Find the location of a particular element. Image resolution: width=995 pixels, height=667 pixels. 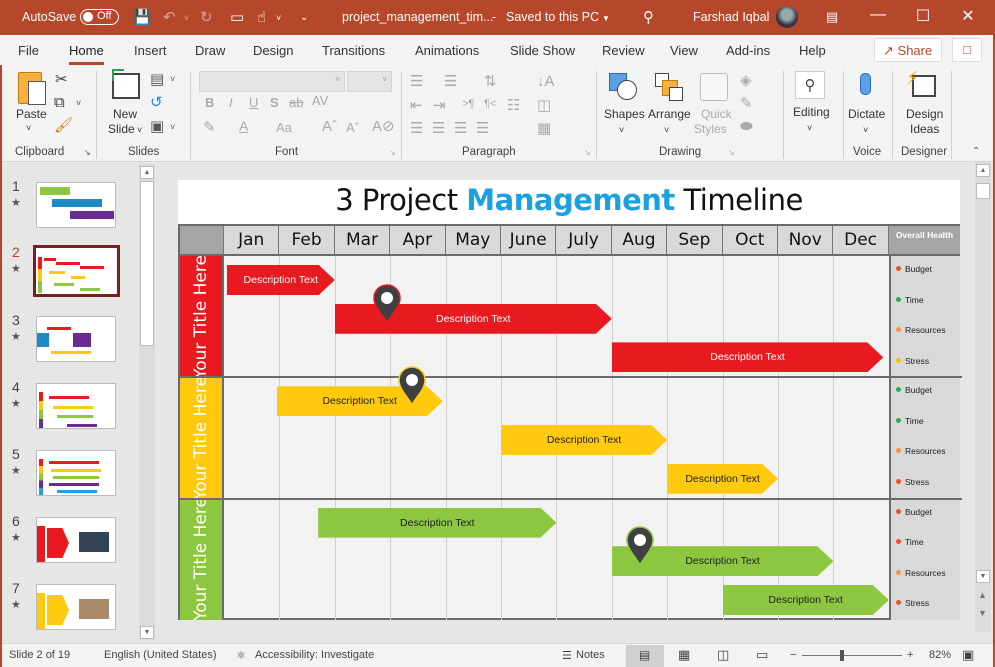

save-status-dropdown-icon: ▼ is located at coordinates (606, 18).